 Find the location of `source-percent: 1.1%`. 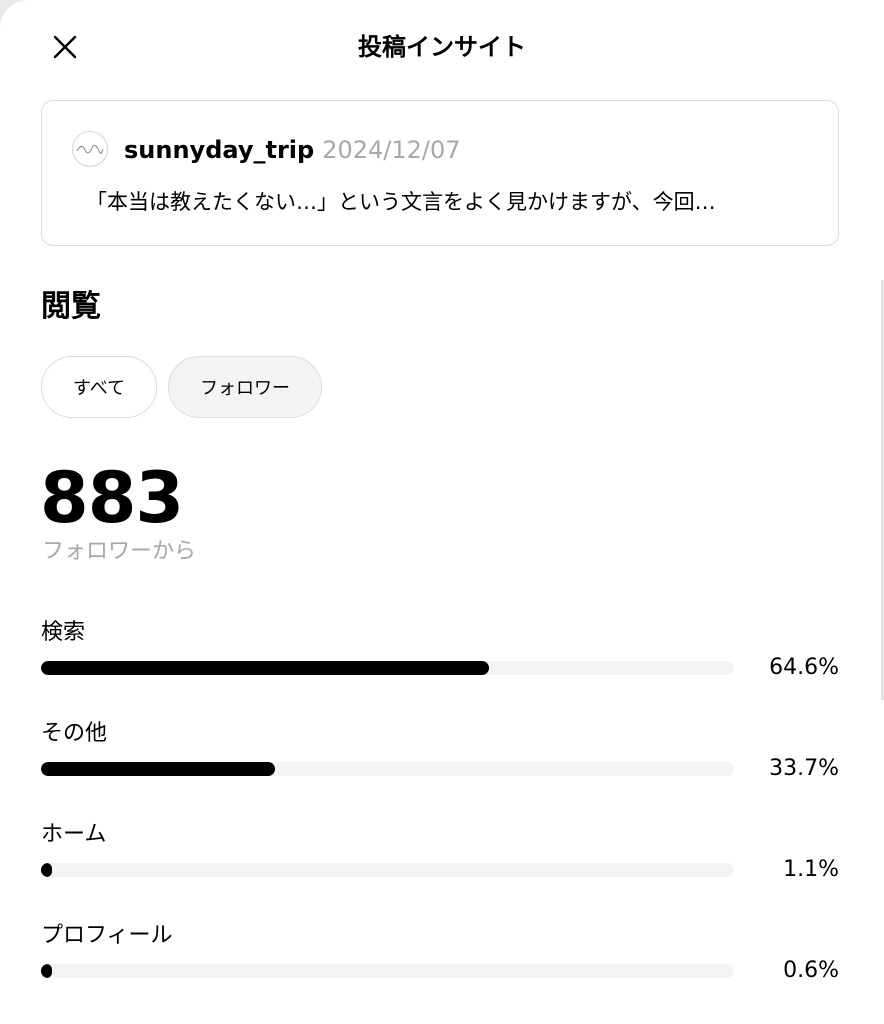

source-percent: 1.1% is located at coordinates (811, 869).